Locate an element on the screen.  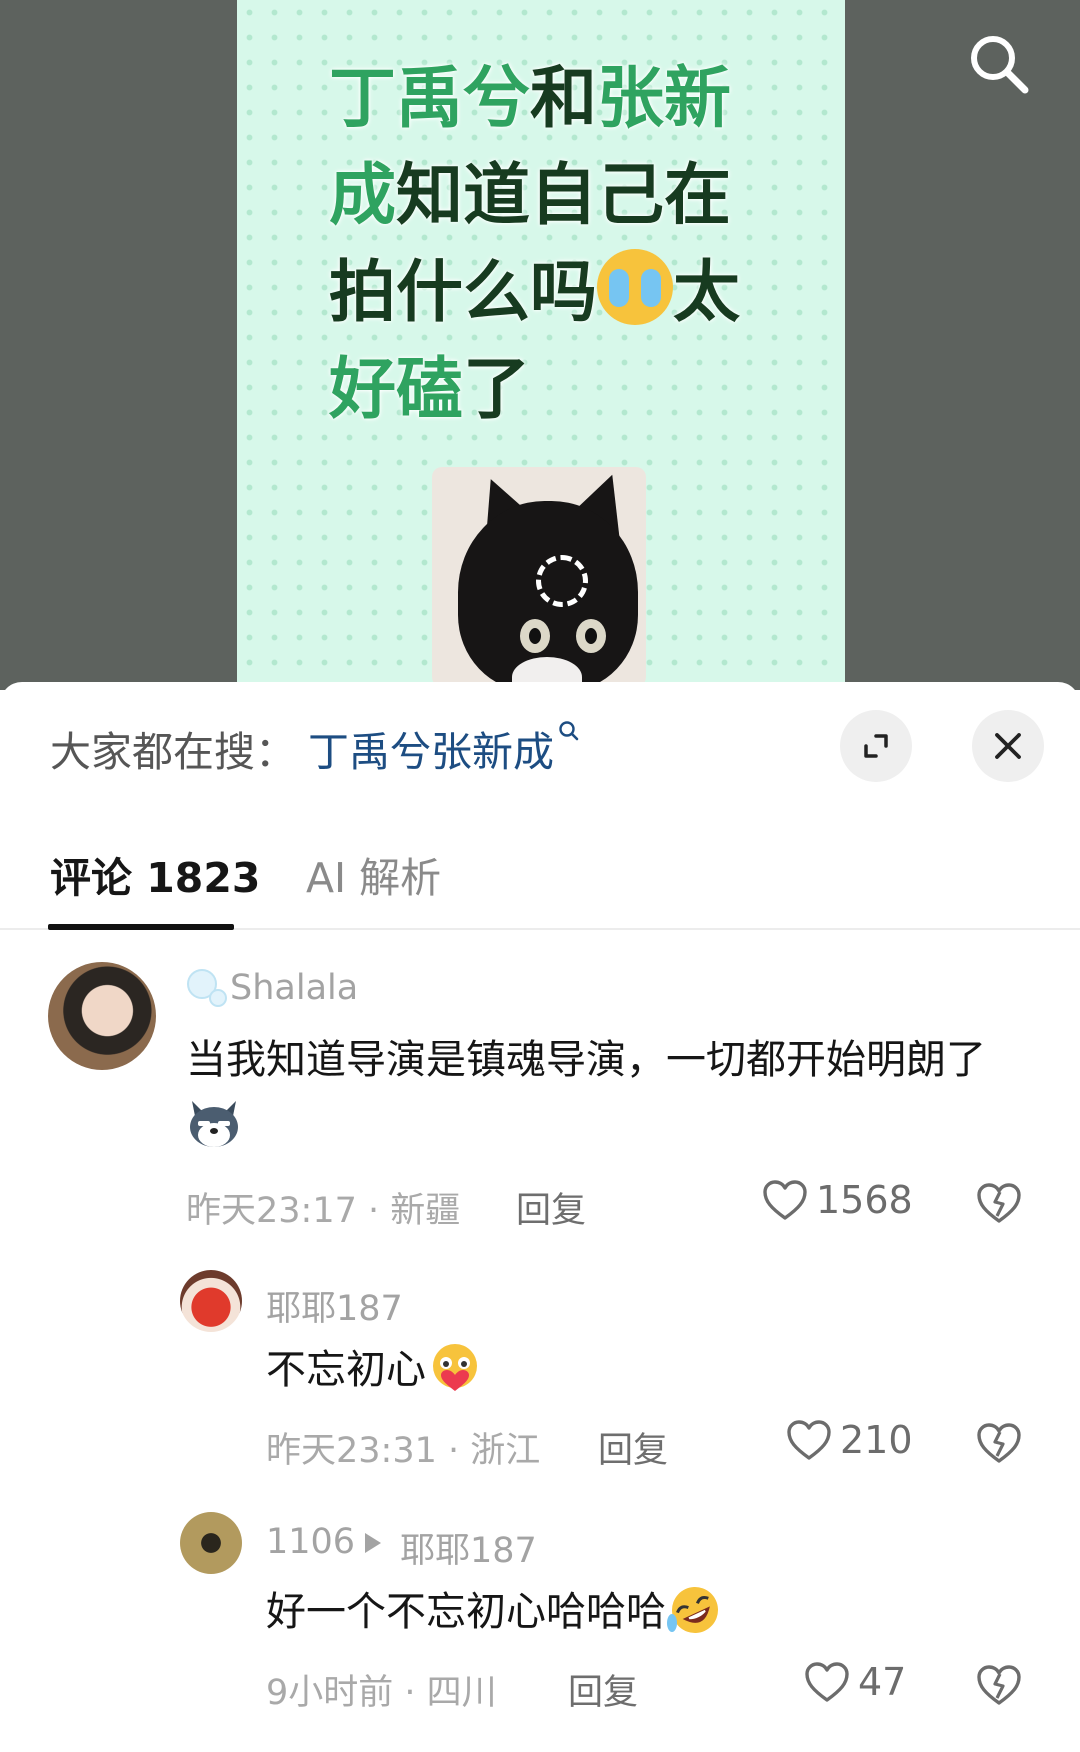
title-name-1: 丁禹兮 is located at coordinates (429, 98).